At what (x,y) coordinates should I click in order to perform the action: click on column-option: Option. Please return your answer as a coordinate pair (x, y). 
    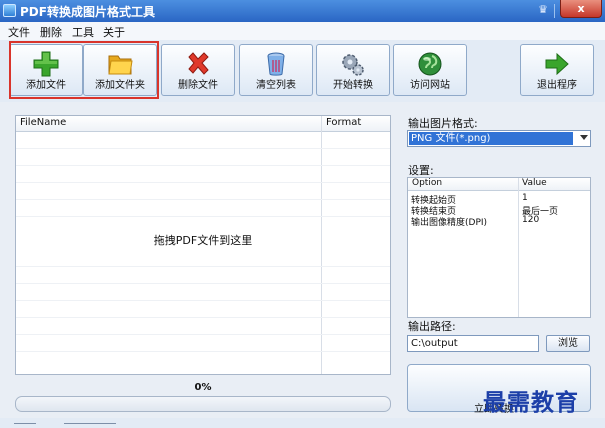
    Looking at the image, I should click on (427, 183).